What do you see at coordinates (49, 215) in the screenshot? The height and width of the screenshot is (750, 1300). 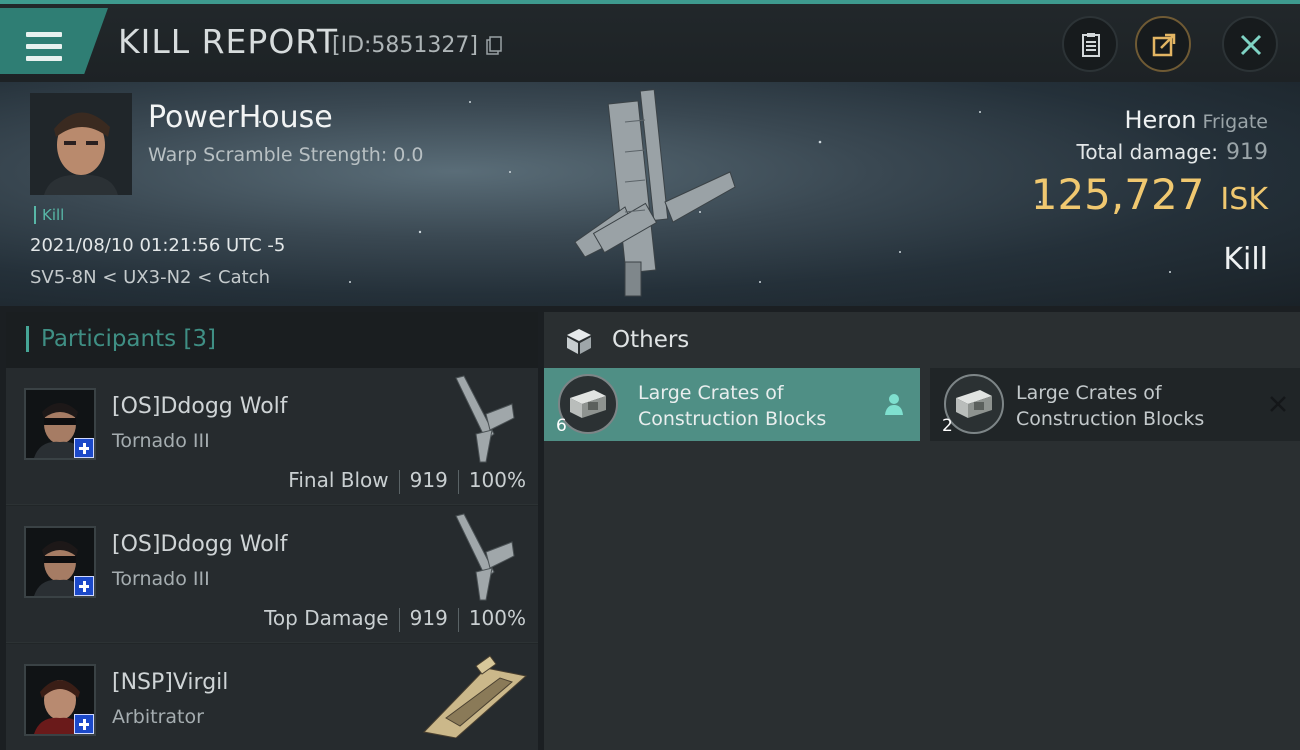 I see `kill-tag: Kill` at bounding box center [49, 215].